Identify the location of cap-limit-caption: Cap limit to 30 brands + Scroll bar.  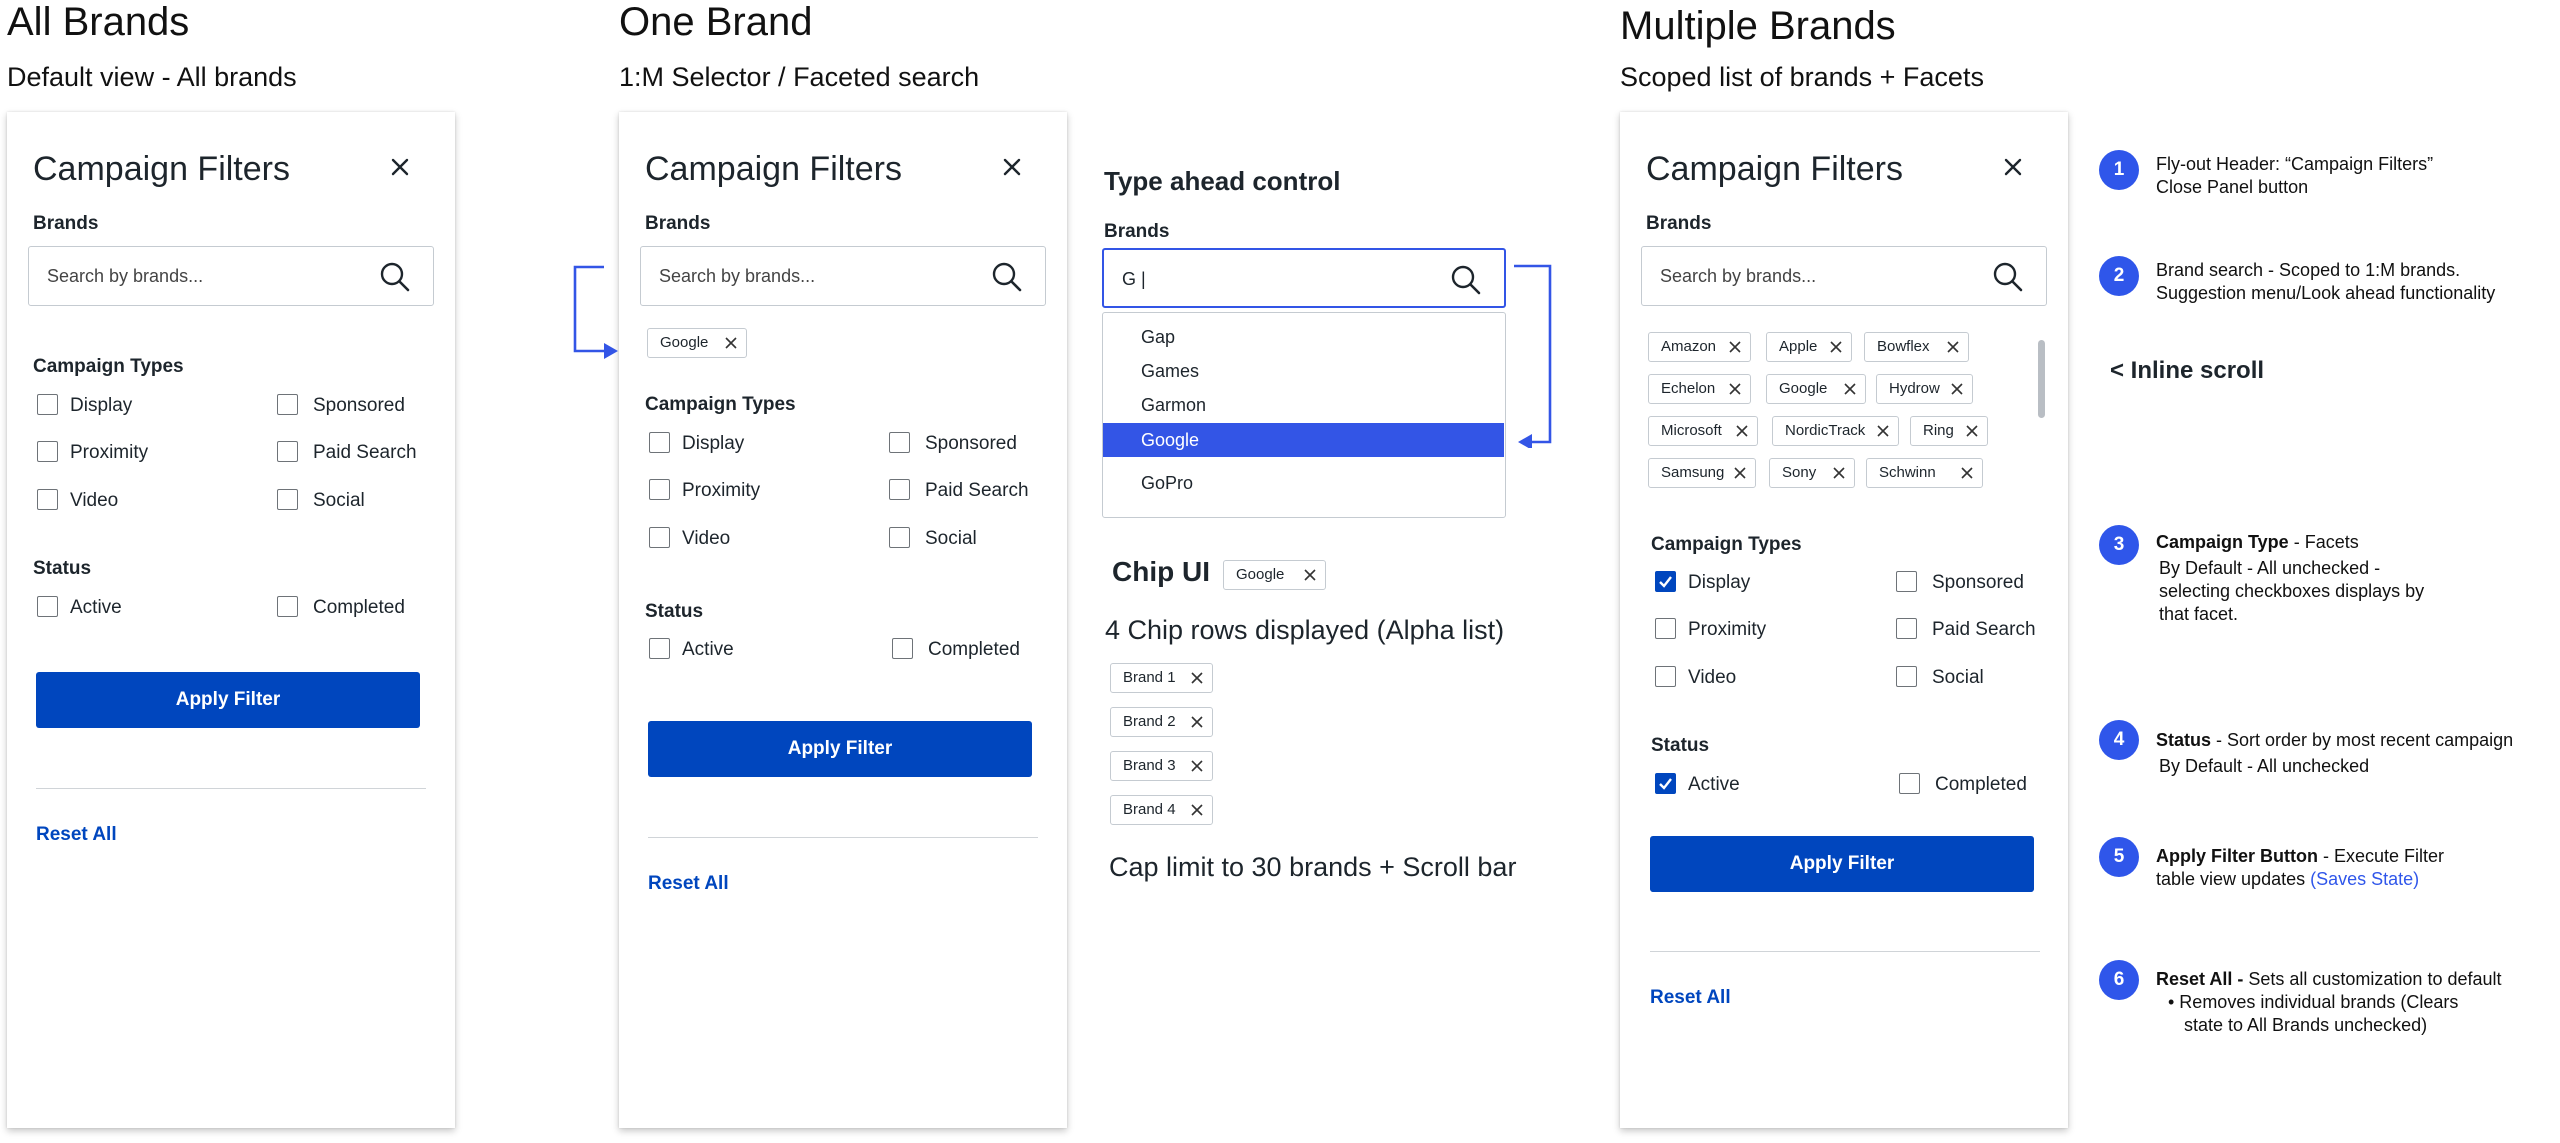
(1313, 867).